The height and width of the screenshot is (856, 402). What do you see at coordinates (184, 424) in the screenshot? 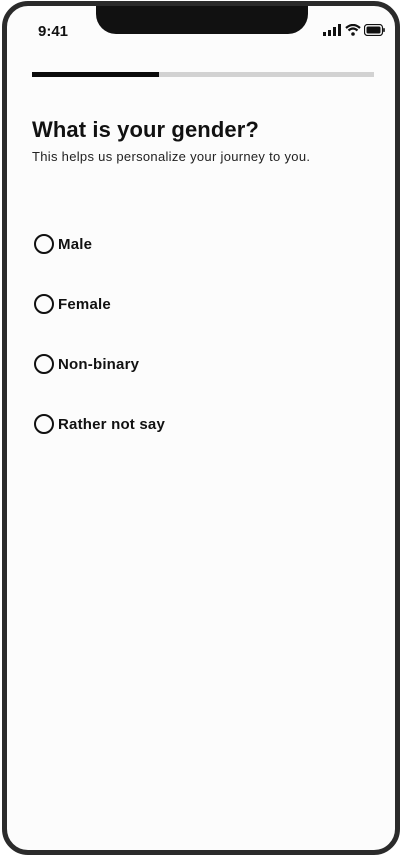
I see `gender-option-rather-not-say: Rather not say` at bounding box center [184, 424].